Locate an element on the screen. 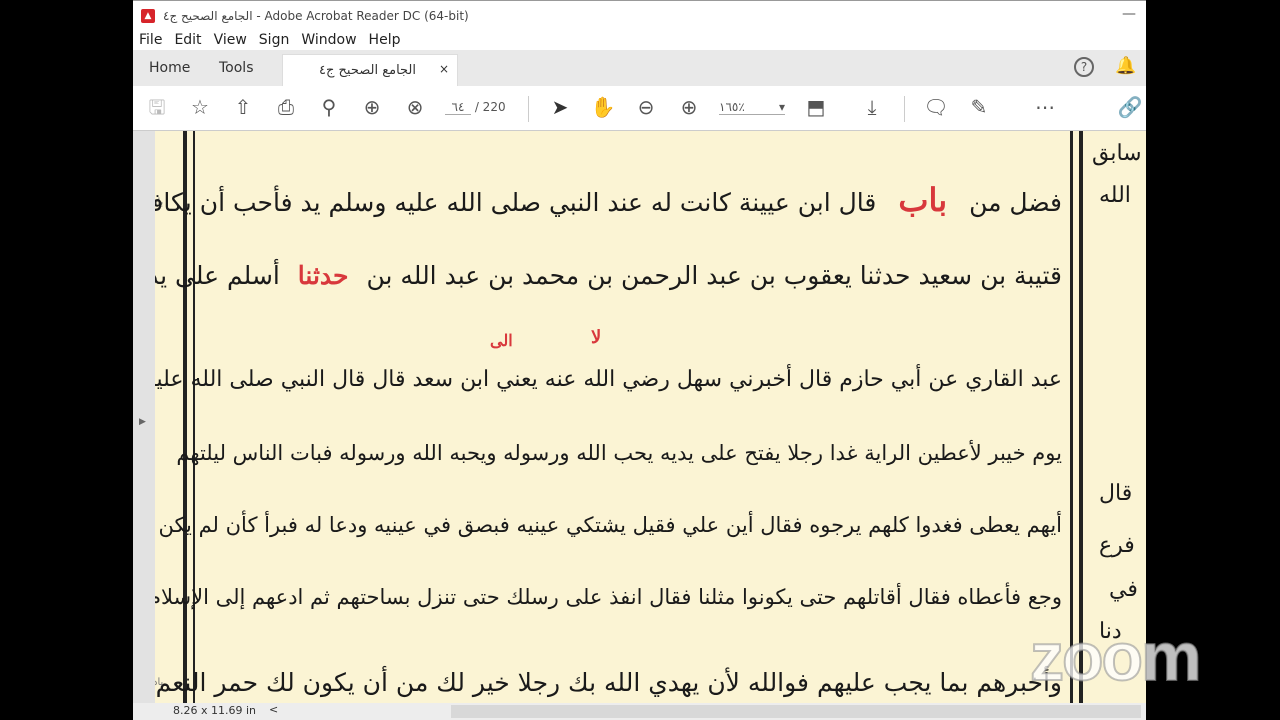  chapter-heading-bab: باب is located at coordinates (923, 200).